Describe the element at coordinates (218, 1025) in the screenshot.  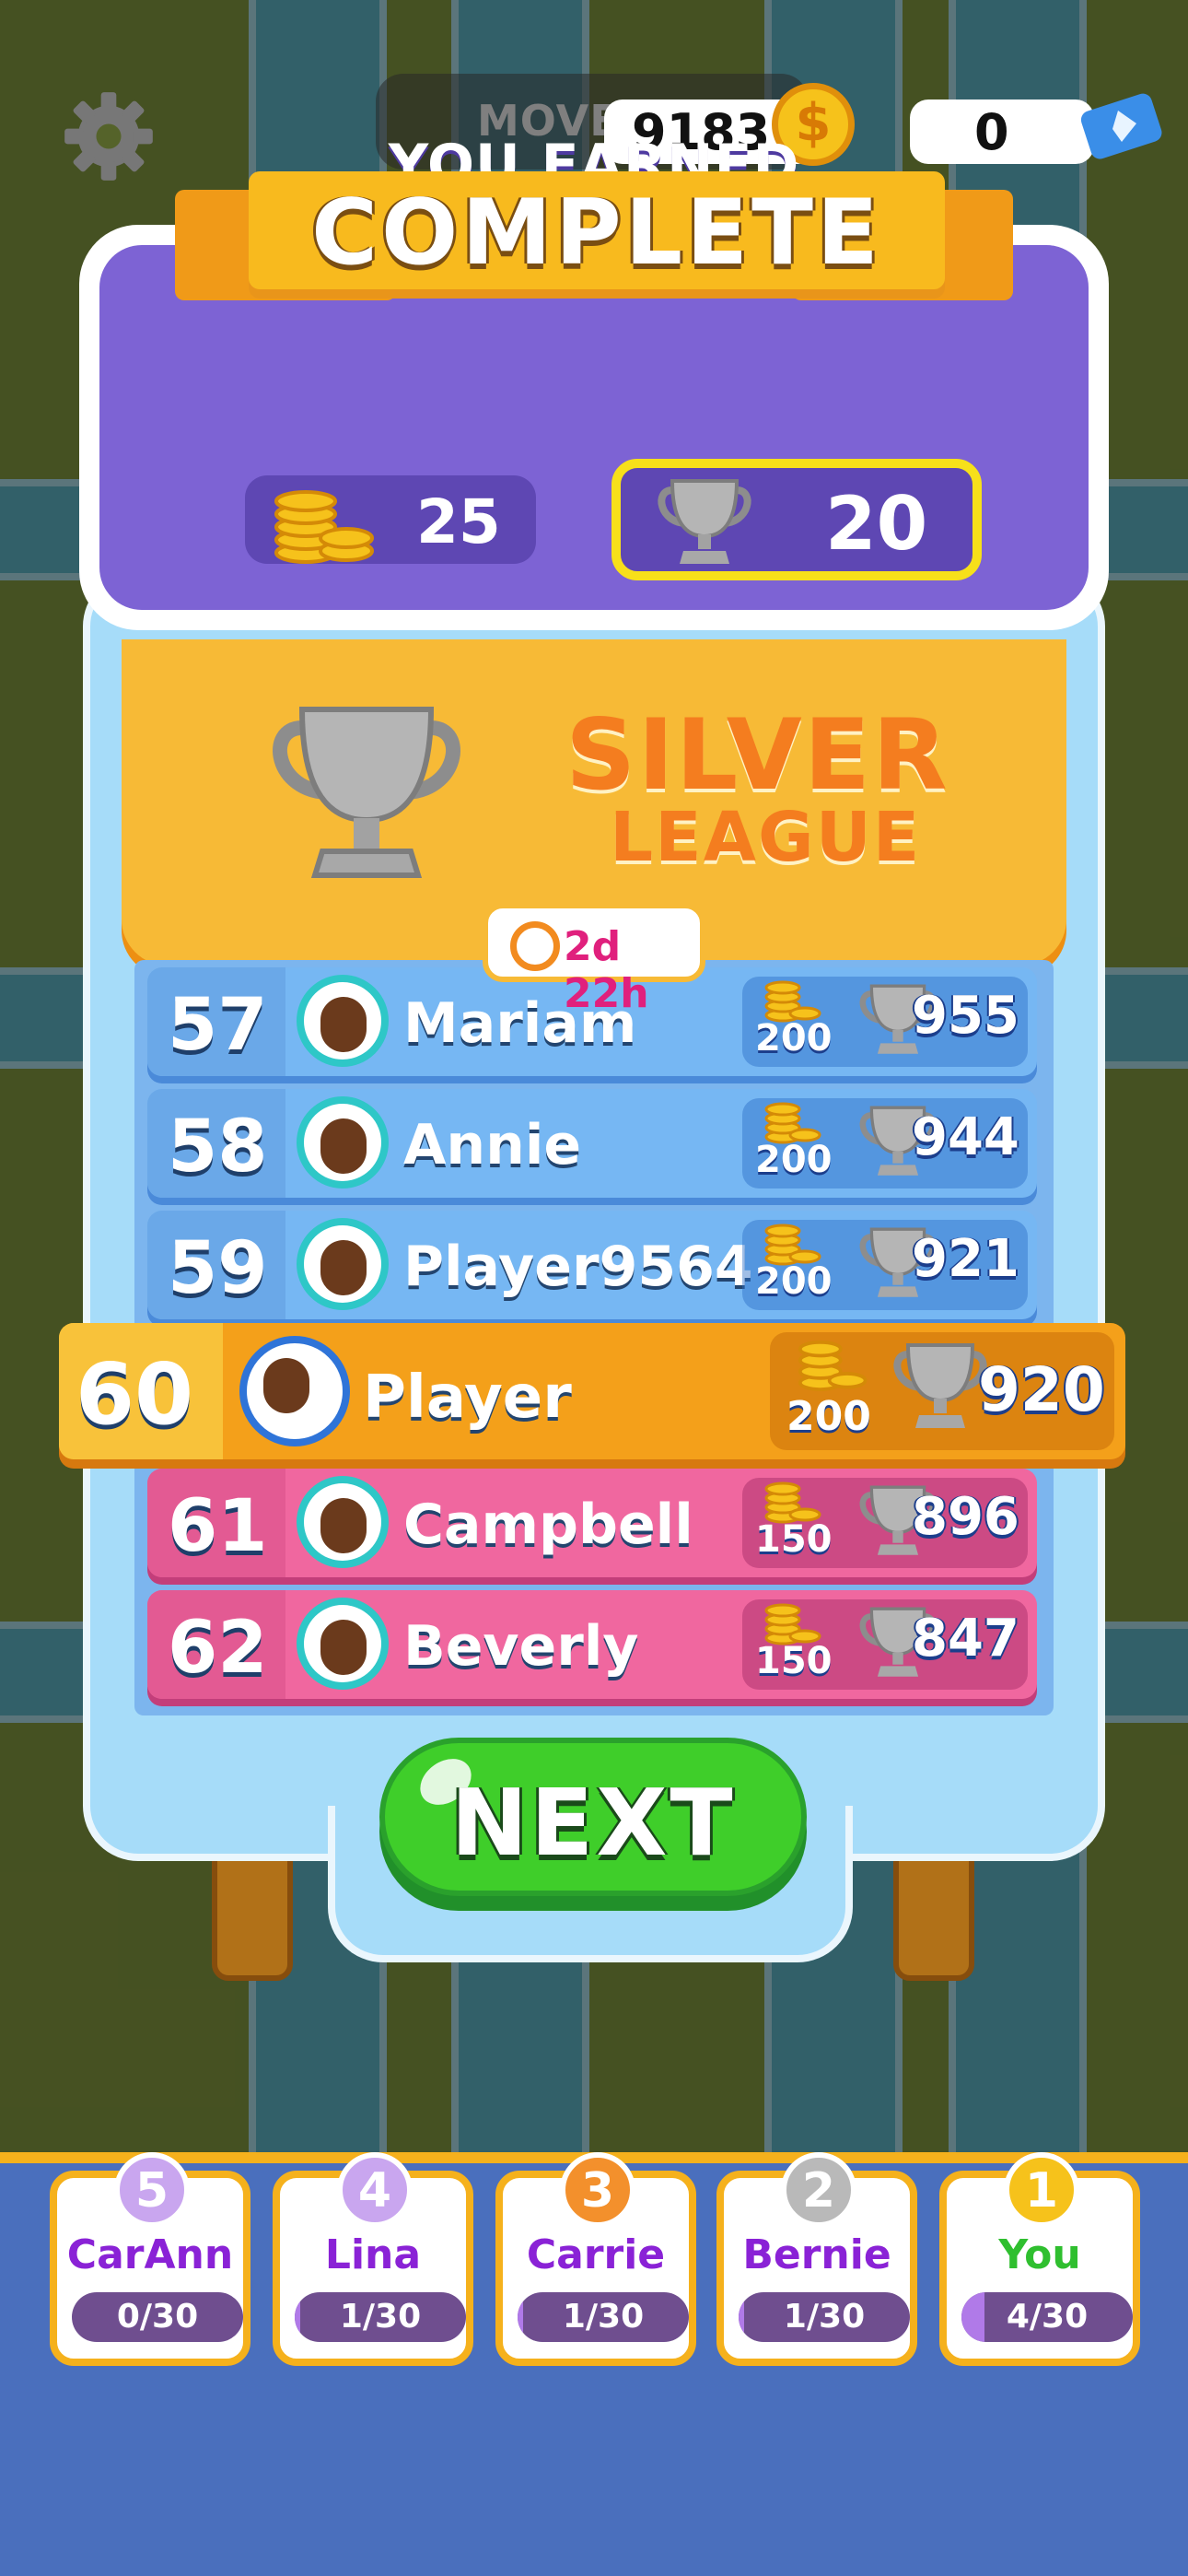
I see `rank-number: 57` at that location.